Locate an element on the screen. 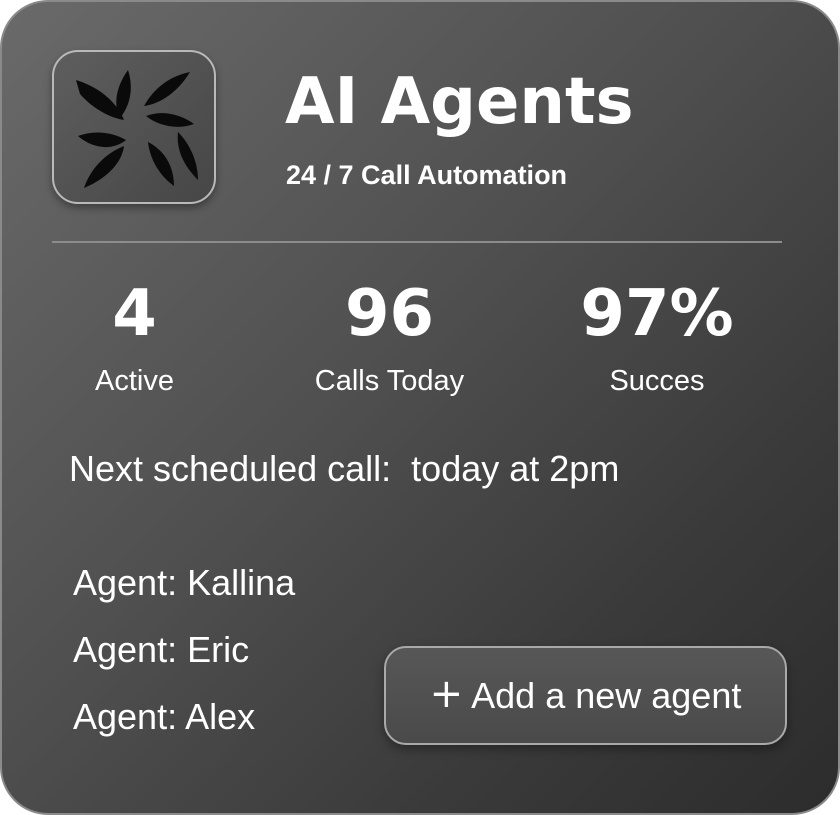 The width and height of the screenshot is (840, 815). stat-calls-today: 96 Calls Today is located at coordinates (389, 338).